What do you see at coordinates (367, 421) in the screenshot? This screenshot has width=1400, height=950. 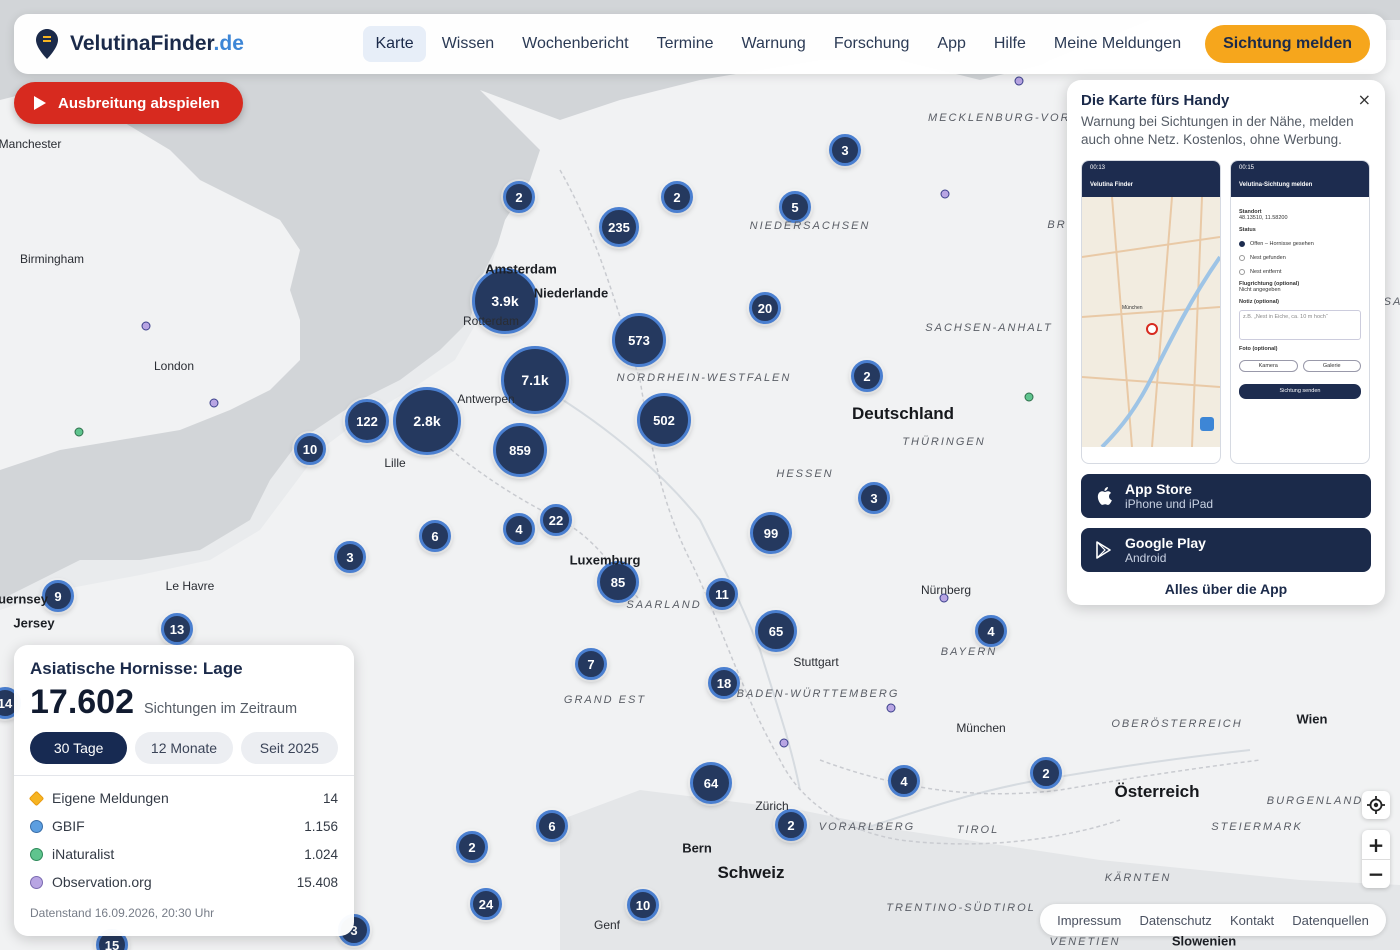 I see `sighting-cluster: 122` at bounding box center [367, 421].